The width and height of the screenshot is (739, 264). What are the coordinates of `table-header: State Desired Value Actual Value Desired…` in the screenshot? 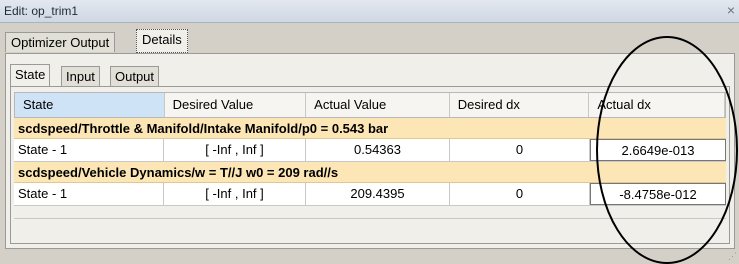 It's located at (370, 105).